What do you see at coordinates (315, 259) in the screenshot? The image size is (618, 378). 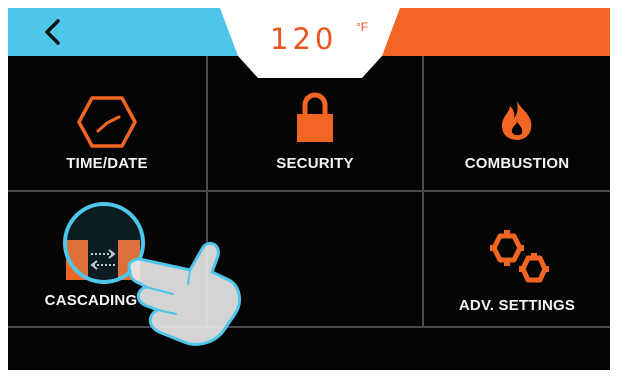 I see `tile-empty` at bounding box center [315, 259].